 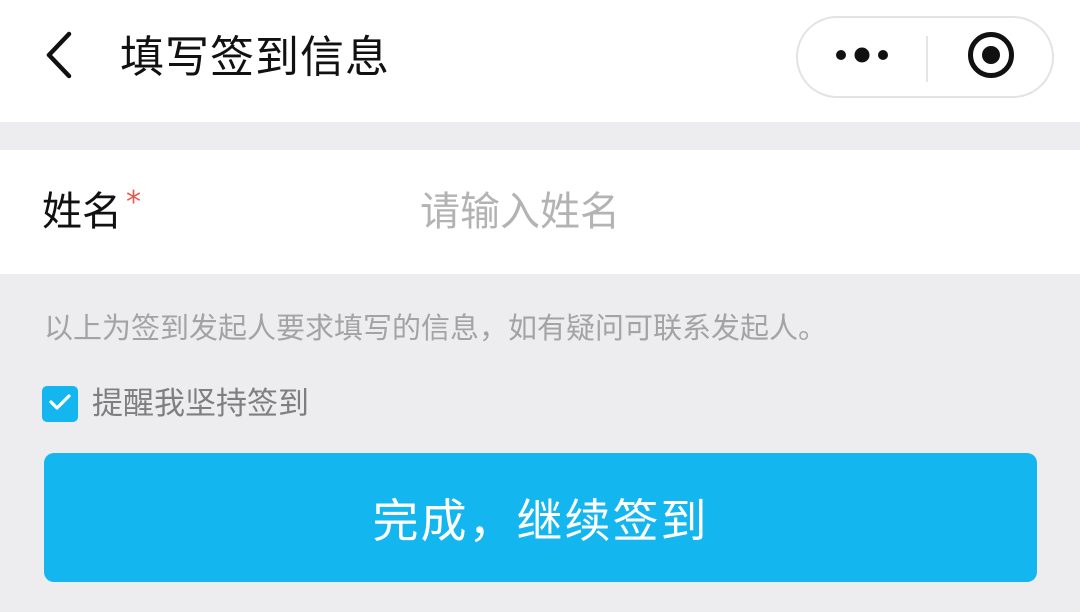 I want to click on mini-program-capsule, so click(x=925, y=57).